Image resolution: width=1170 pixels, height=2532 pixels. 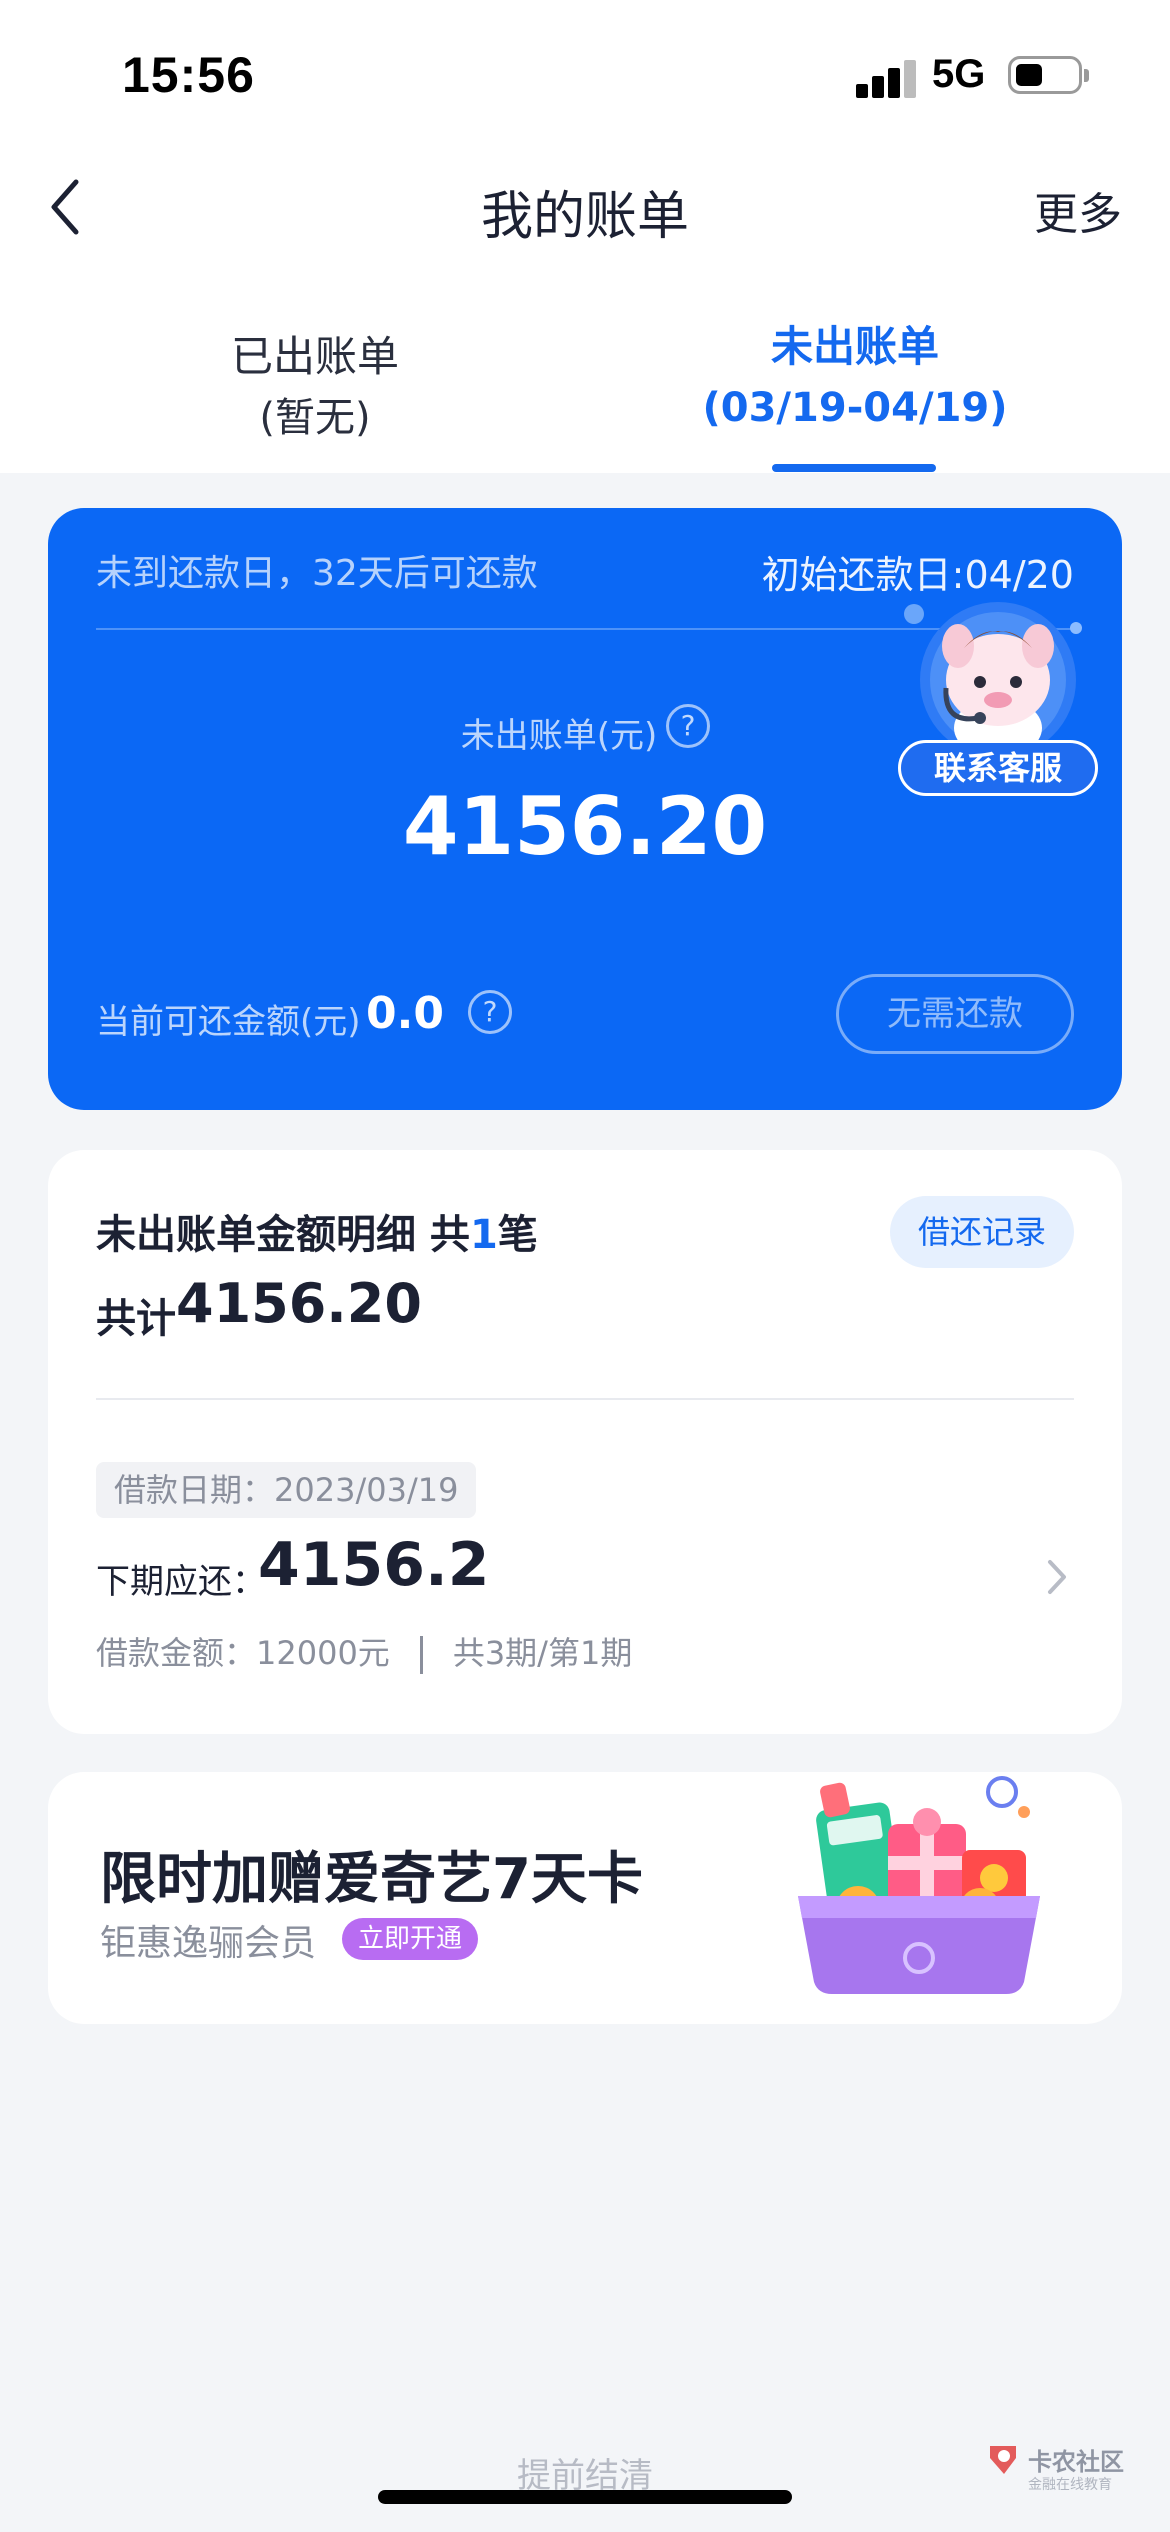 What do you see at coordinates (314, 356) in the screenshot?
I see `tab-label: 已出账单` at bounding box center [314, 356].